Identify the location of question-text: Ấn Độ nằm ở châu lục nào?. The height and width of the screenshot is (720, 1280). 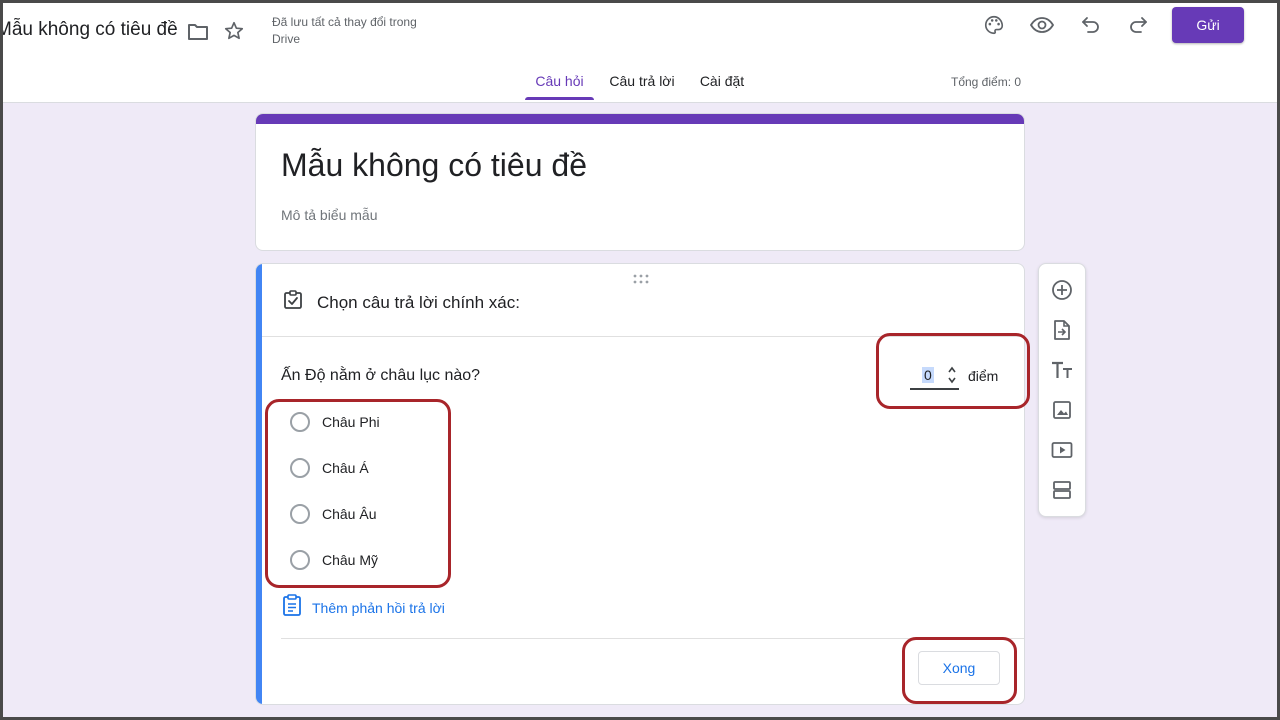
(381, 375).